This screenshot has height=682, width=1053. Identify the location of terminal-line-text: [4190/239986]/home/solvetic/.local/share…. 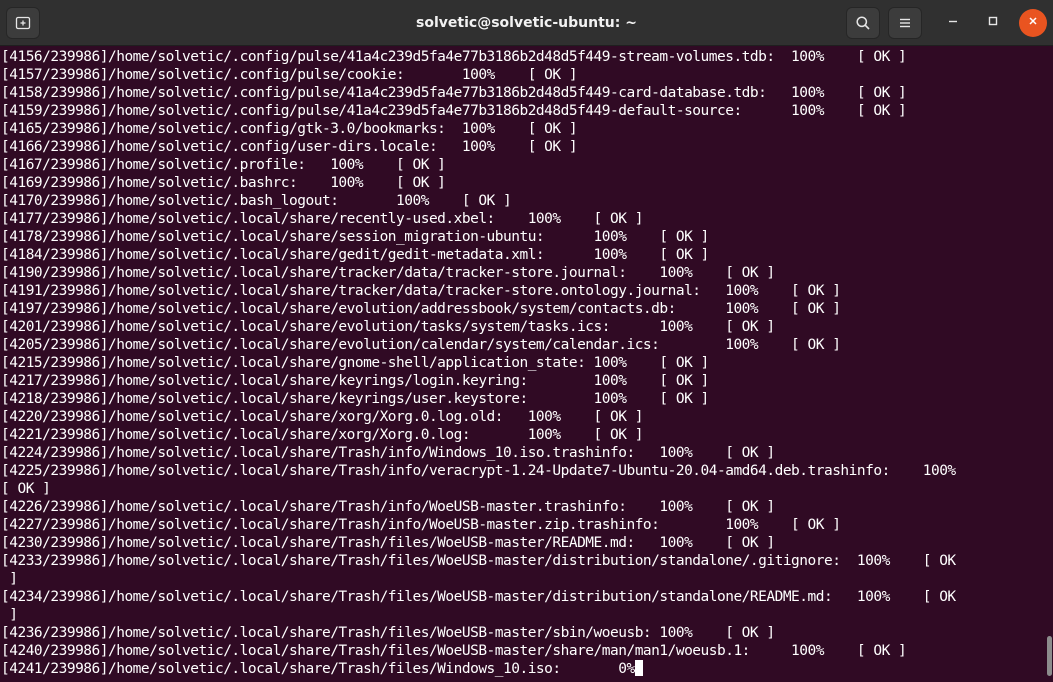
(388, 273).